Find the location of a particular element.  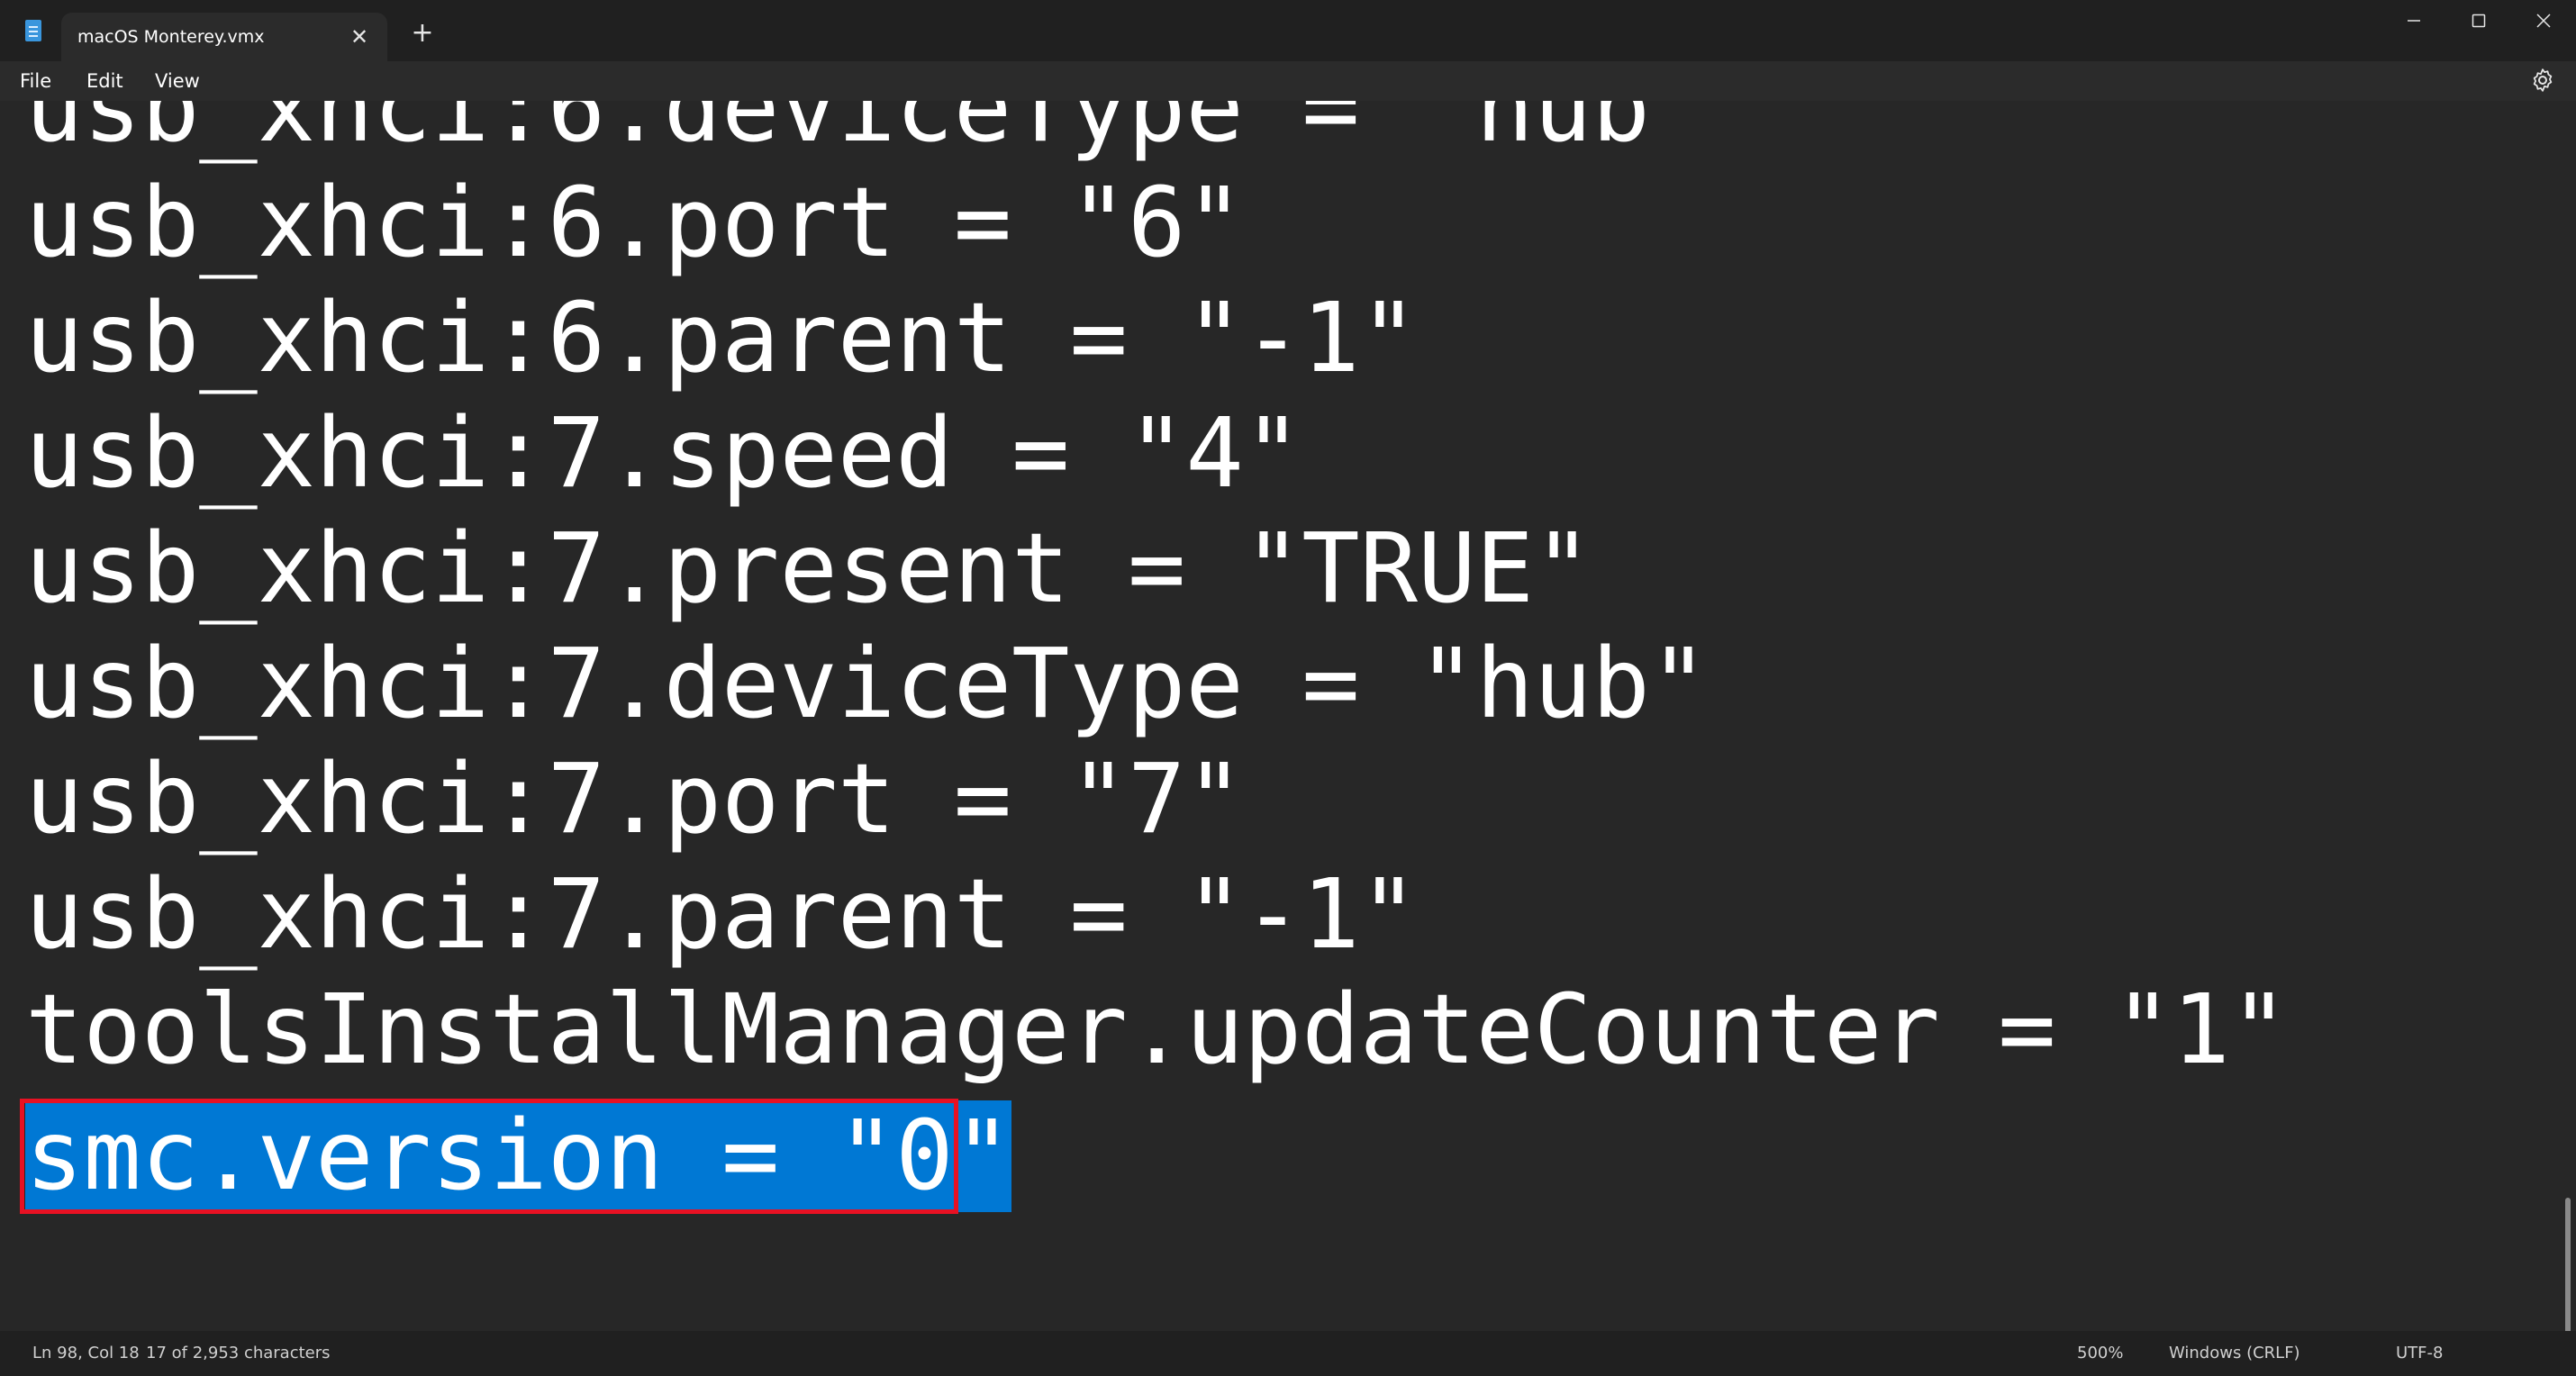

maximize-icon is located at coordinates (2479, 21).